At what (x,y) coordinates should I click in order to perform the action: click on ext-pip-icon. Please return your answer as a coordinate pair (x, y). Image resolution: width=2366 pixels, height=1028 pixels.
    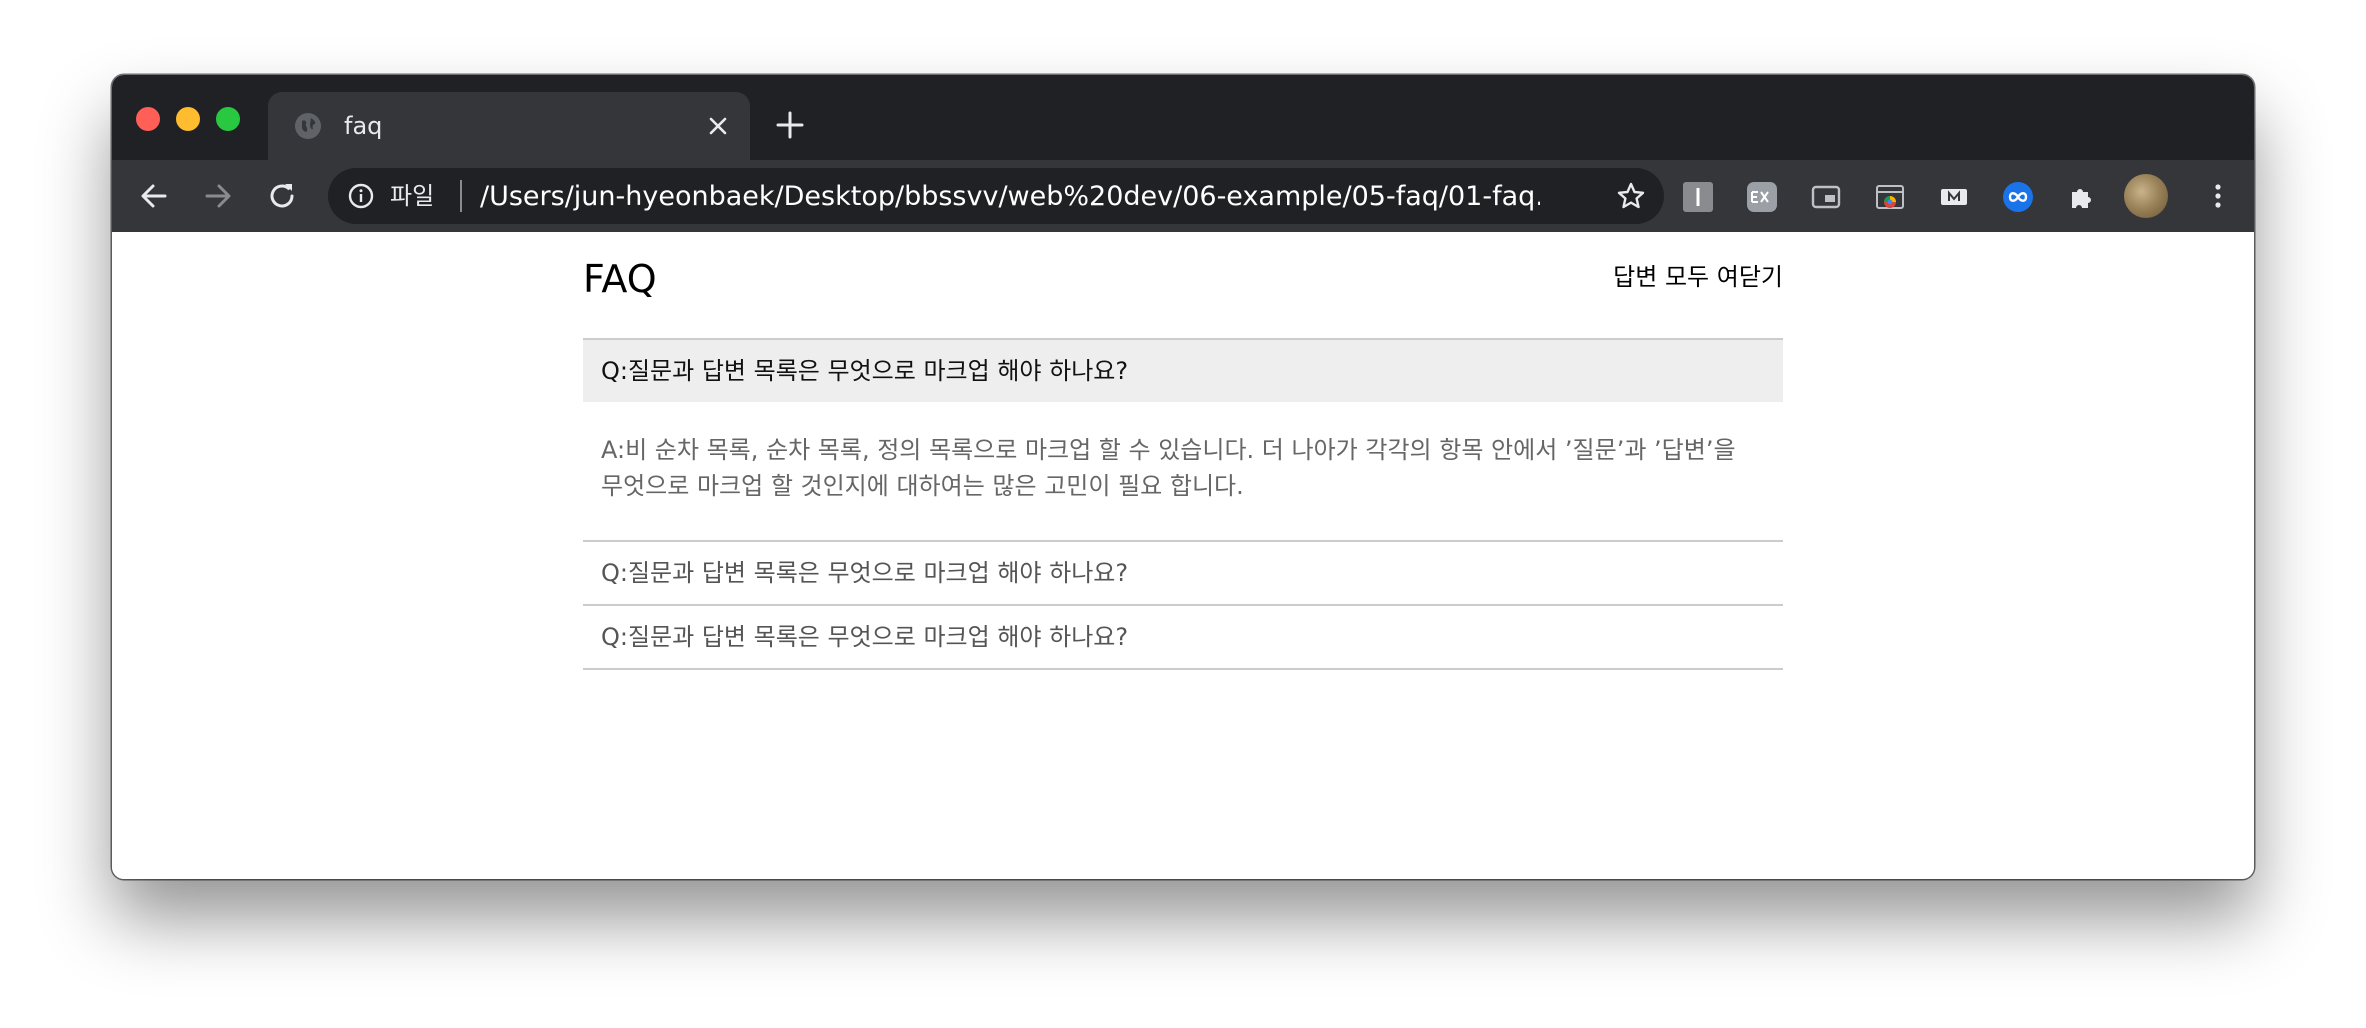
    Looking at the image, I should click on (1826, 197).